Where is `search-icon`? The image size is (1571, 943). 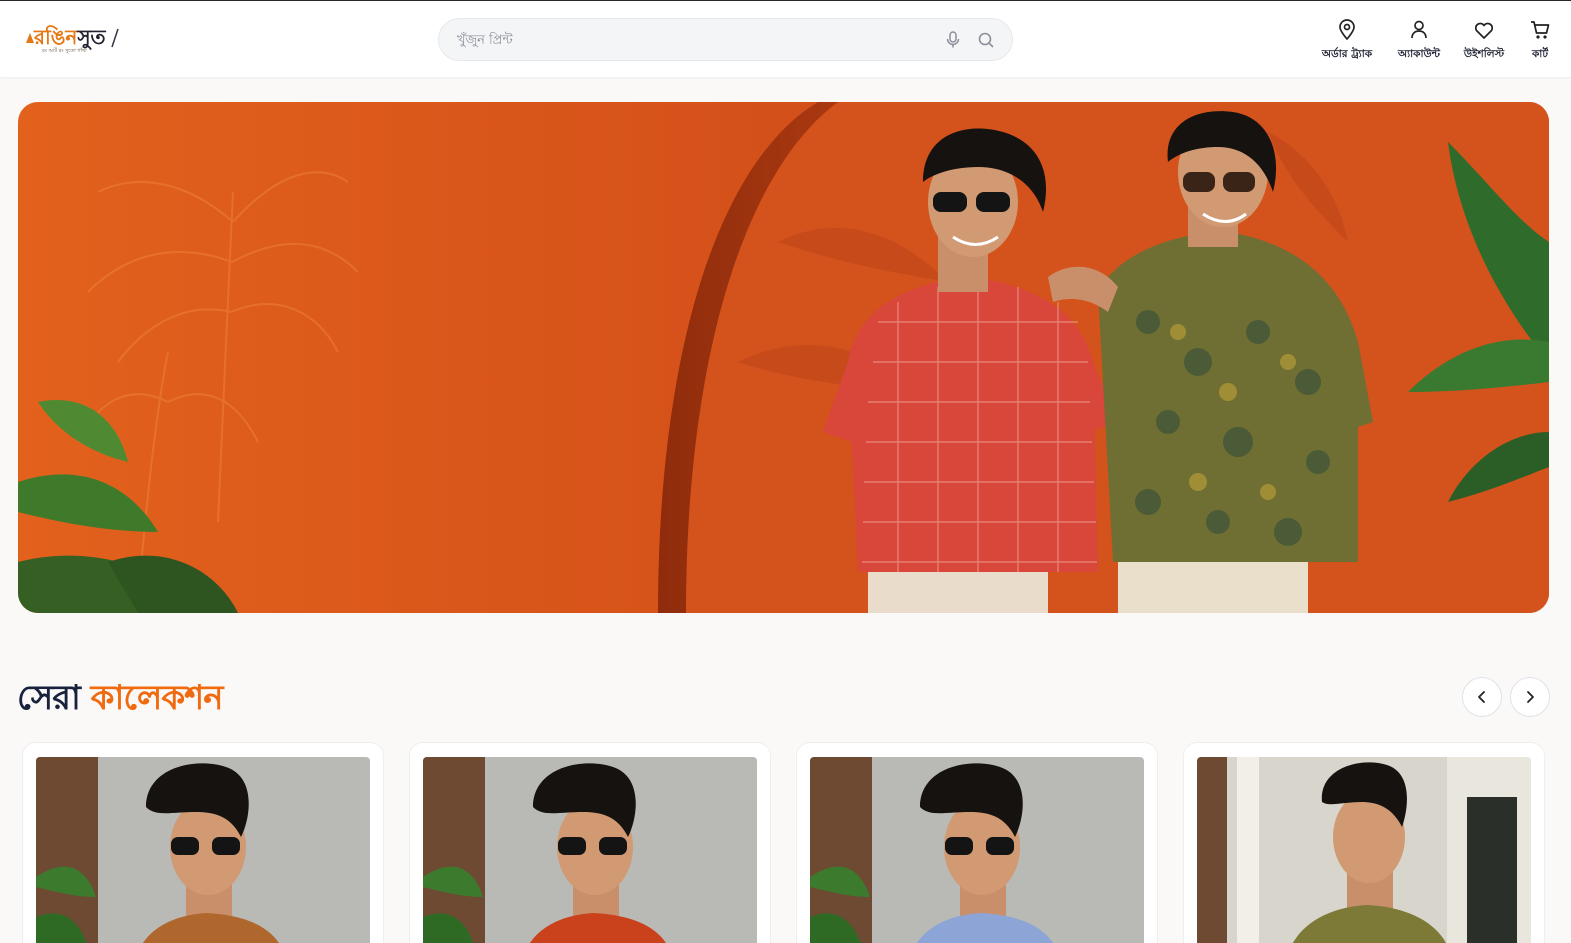
search-icon is located at coordinates (986, 40).